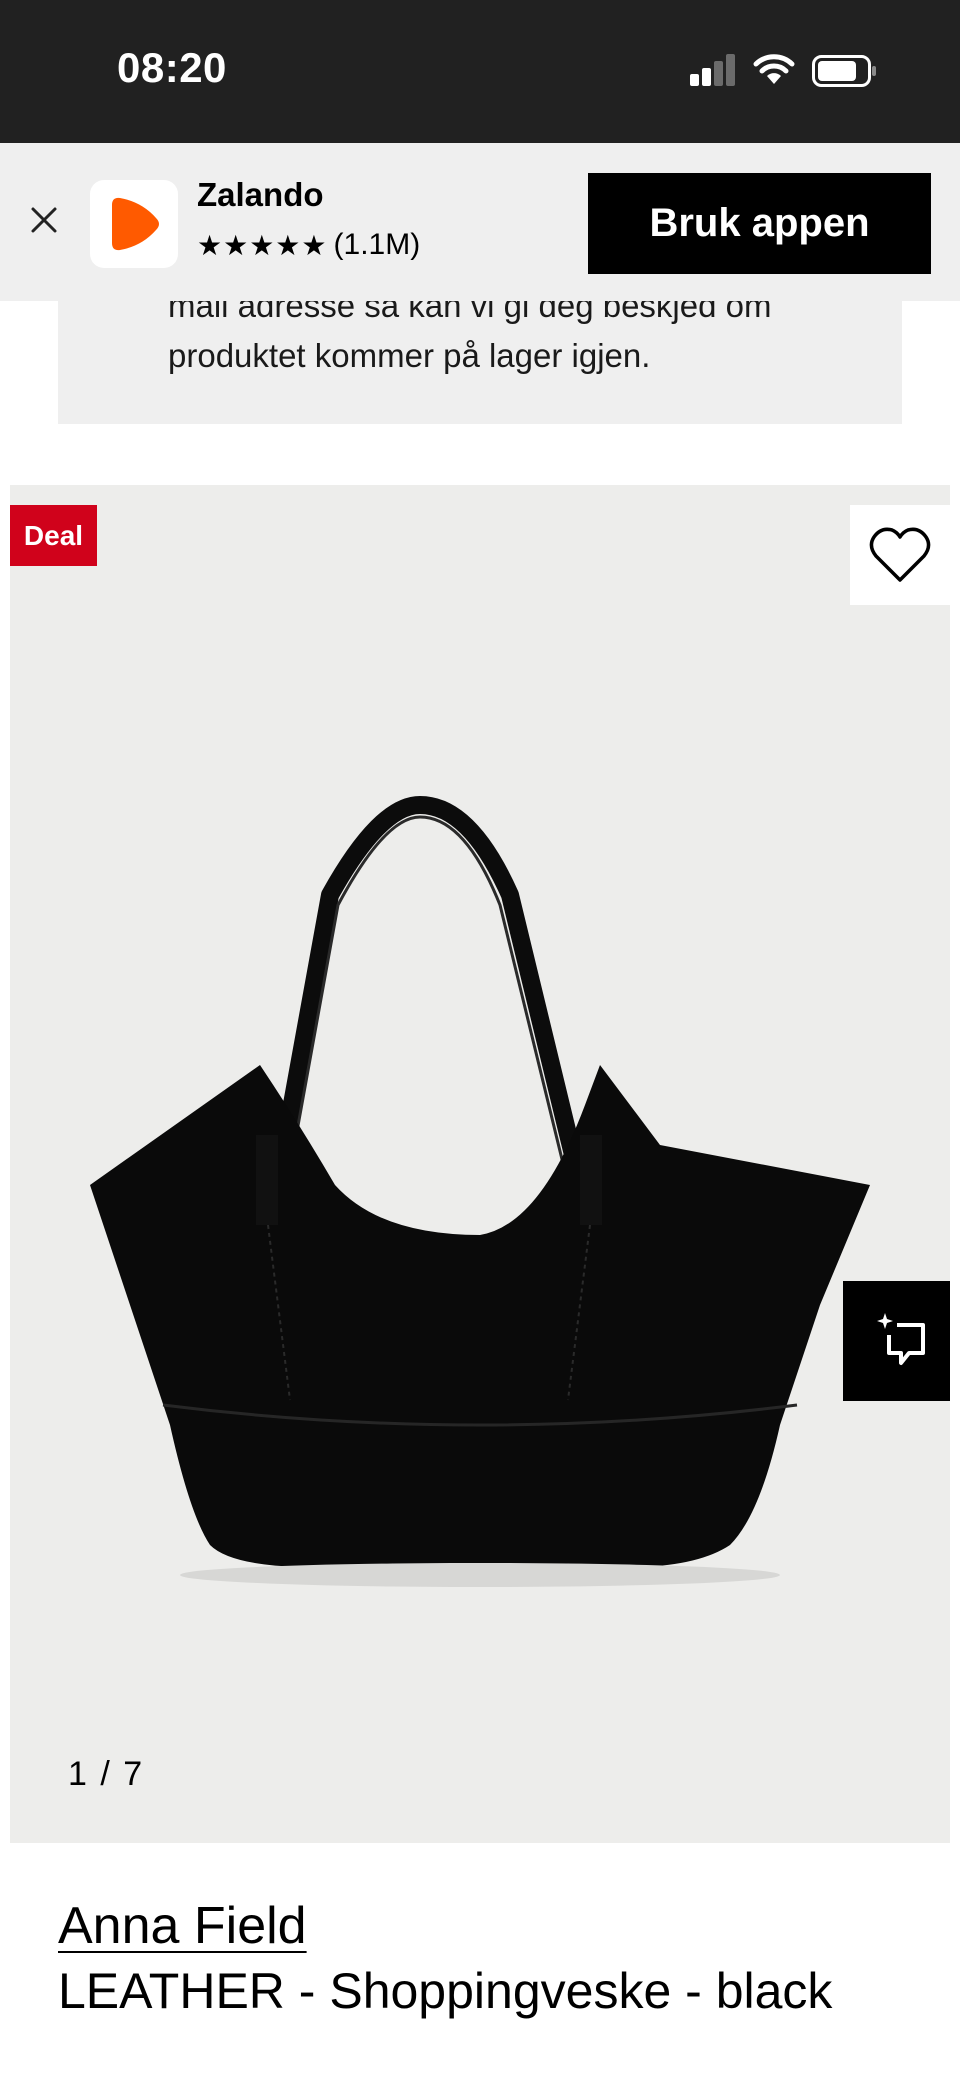 The image size is (960, 2081). What do you see at coordinates (106, 1774) in the screenshot?
I see `image-page-counter: 1 / 7` at bounding box center [106, 1774].